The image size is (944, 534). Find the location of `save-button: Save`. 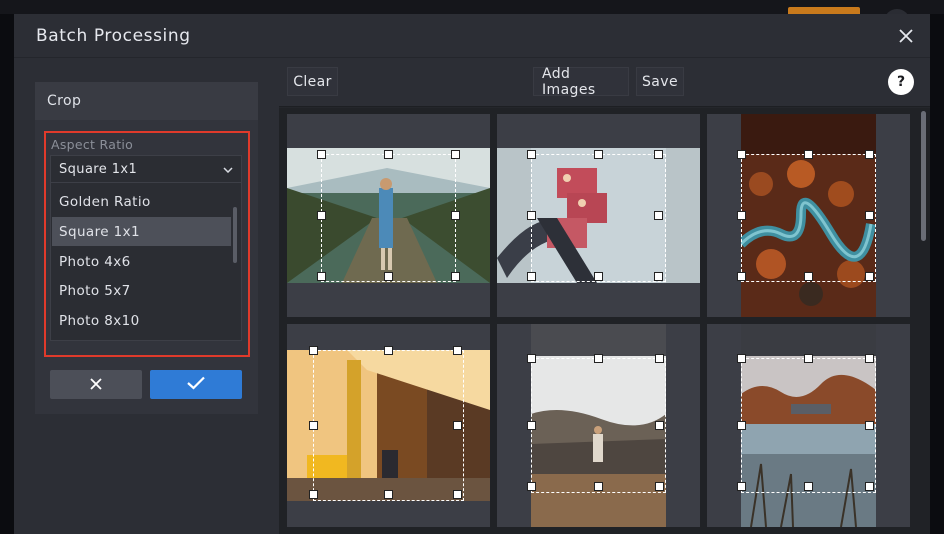

save-button: Save is located at coordinates (660, 81).